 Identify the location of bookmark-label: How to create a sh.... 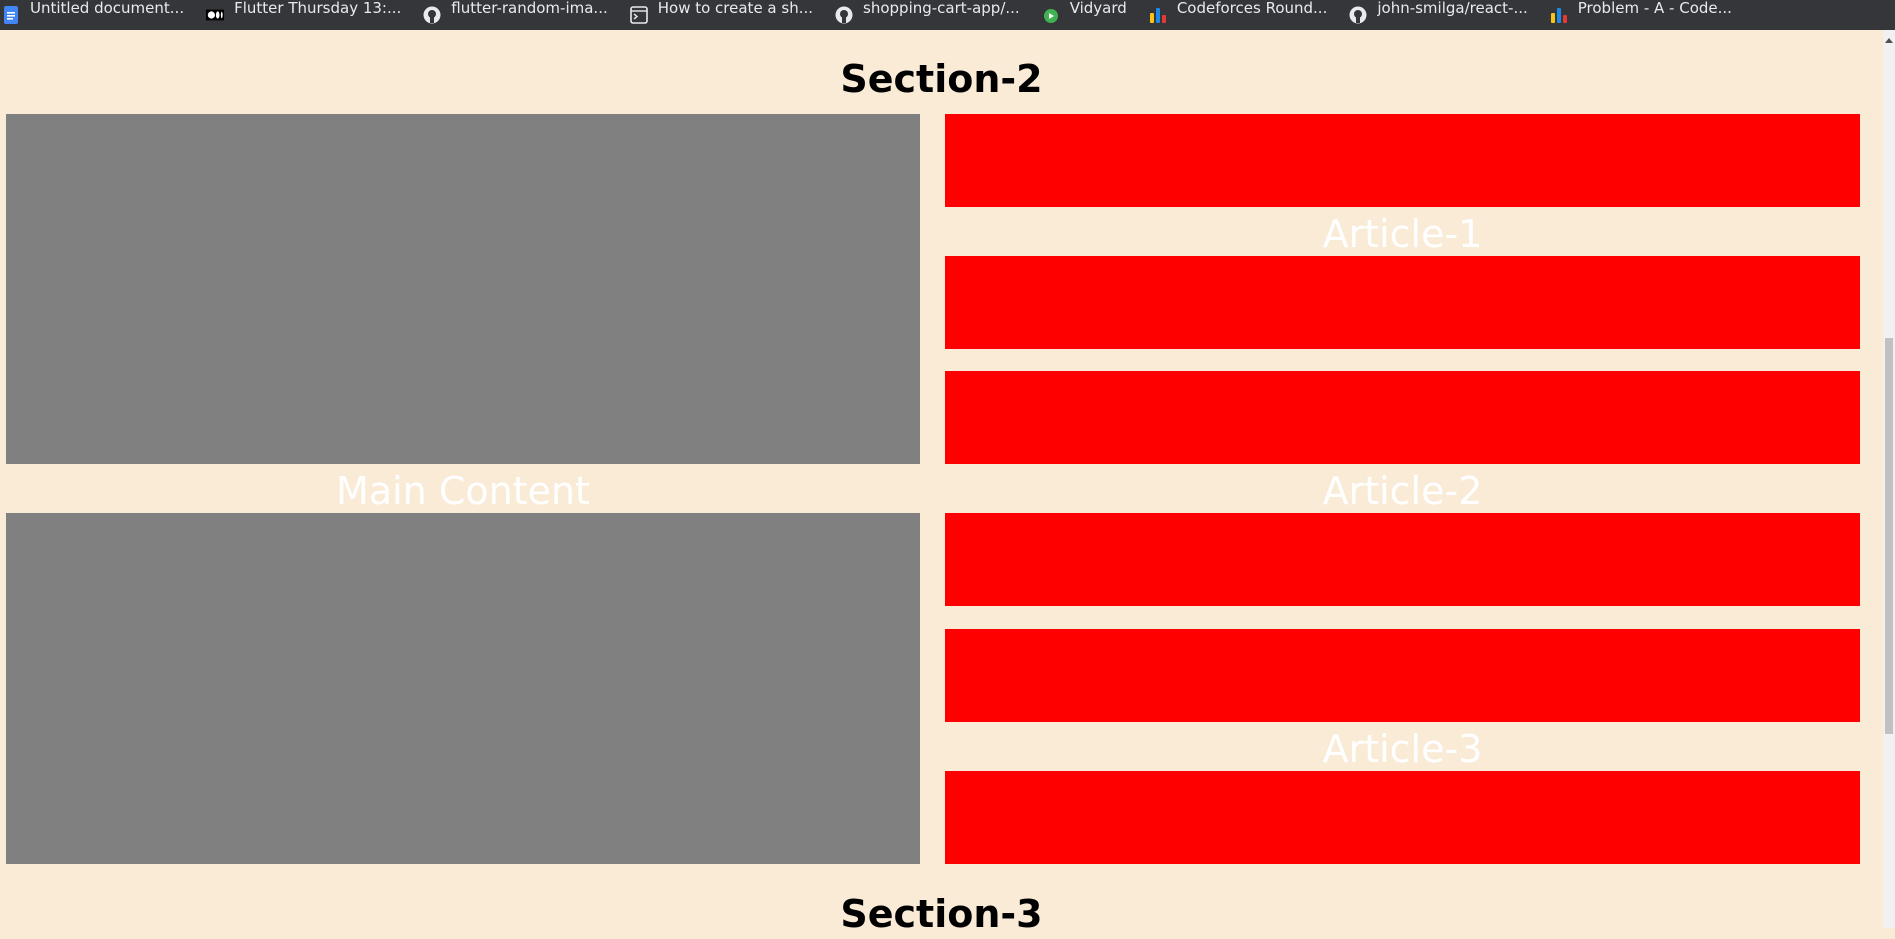
(735, 8).